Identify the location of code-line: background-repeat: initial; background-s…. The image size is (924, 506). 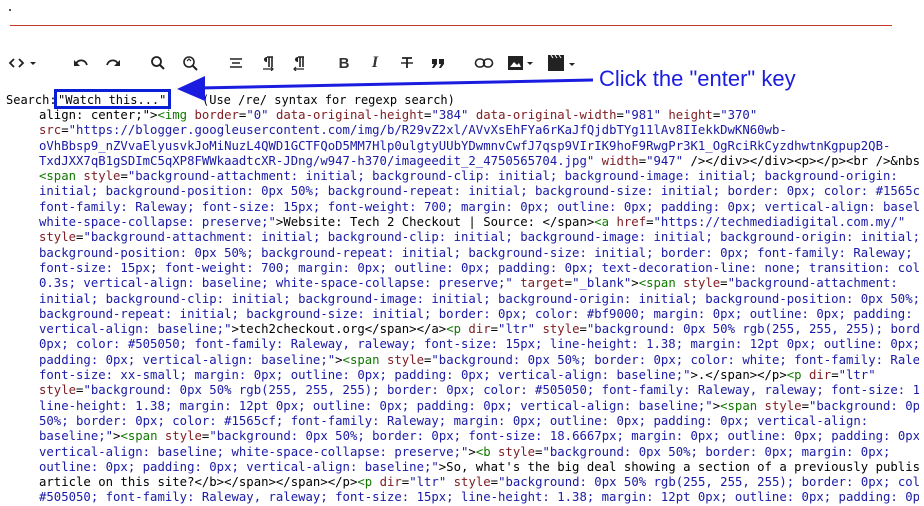
(479, 314).